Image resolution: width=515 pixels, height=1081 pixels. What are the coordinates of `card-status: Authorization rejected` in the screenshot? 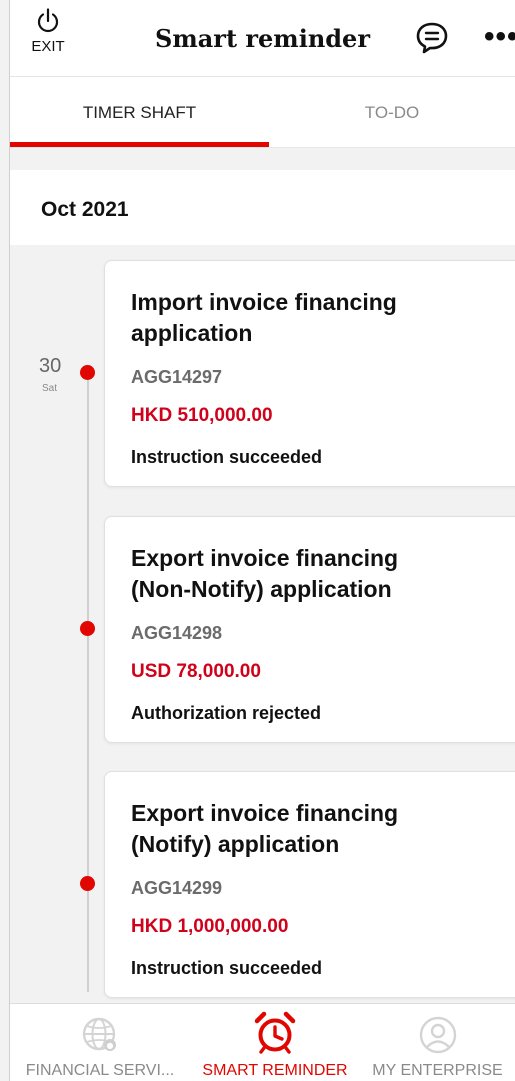 It's located at (226, 713).